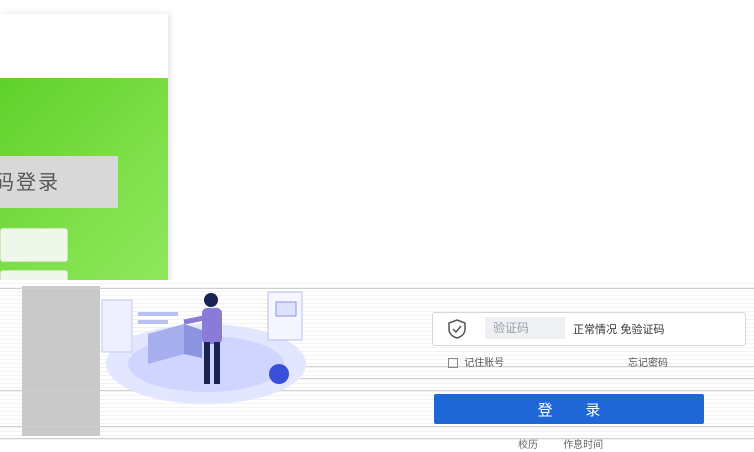 The width and height of the screenshot is (754, 452). I want to click on gray-strip, so click(61, 361).